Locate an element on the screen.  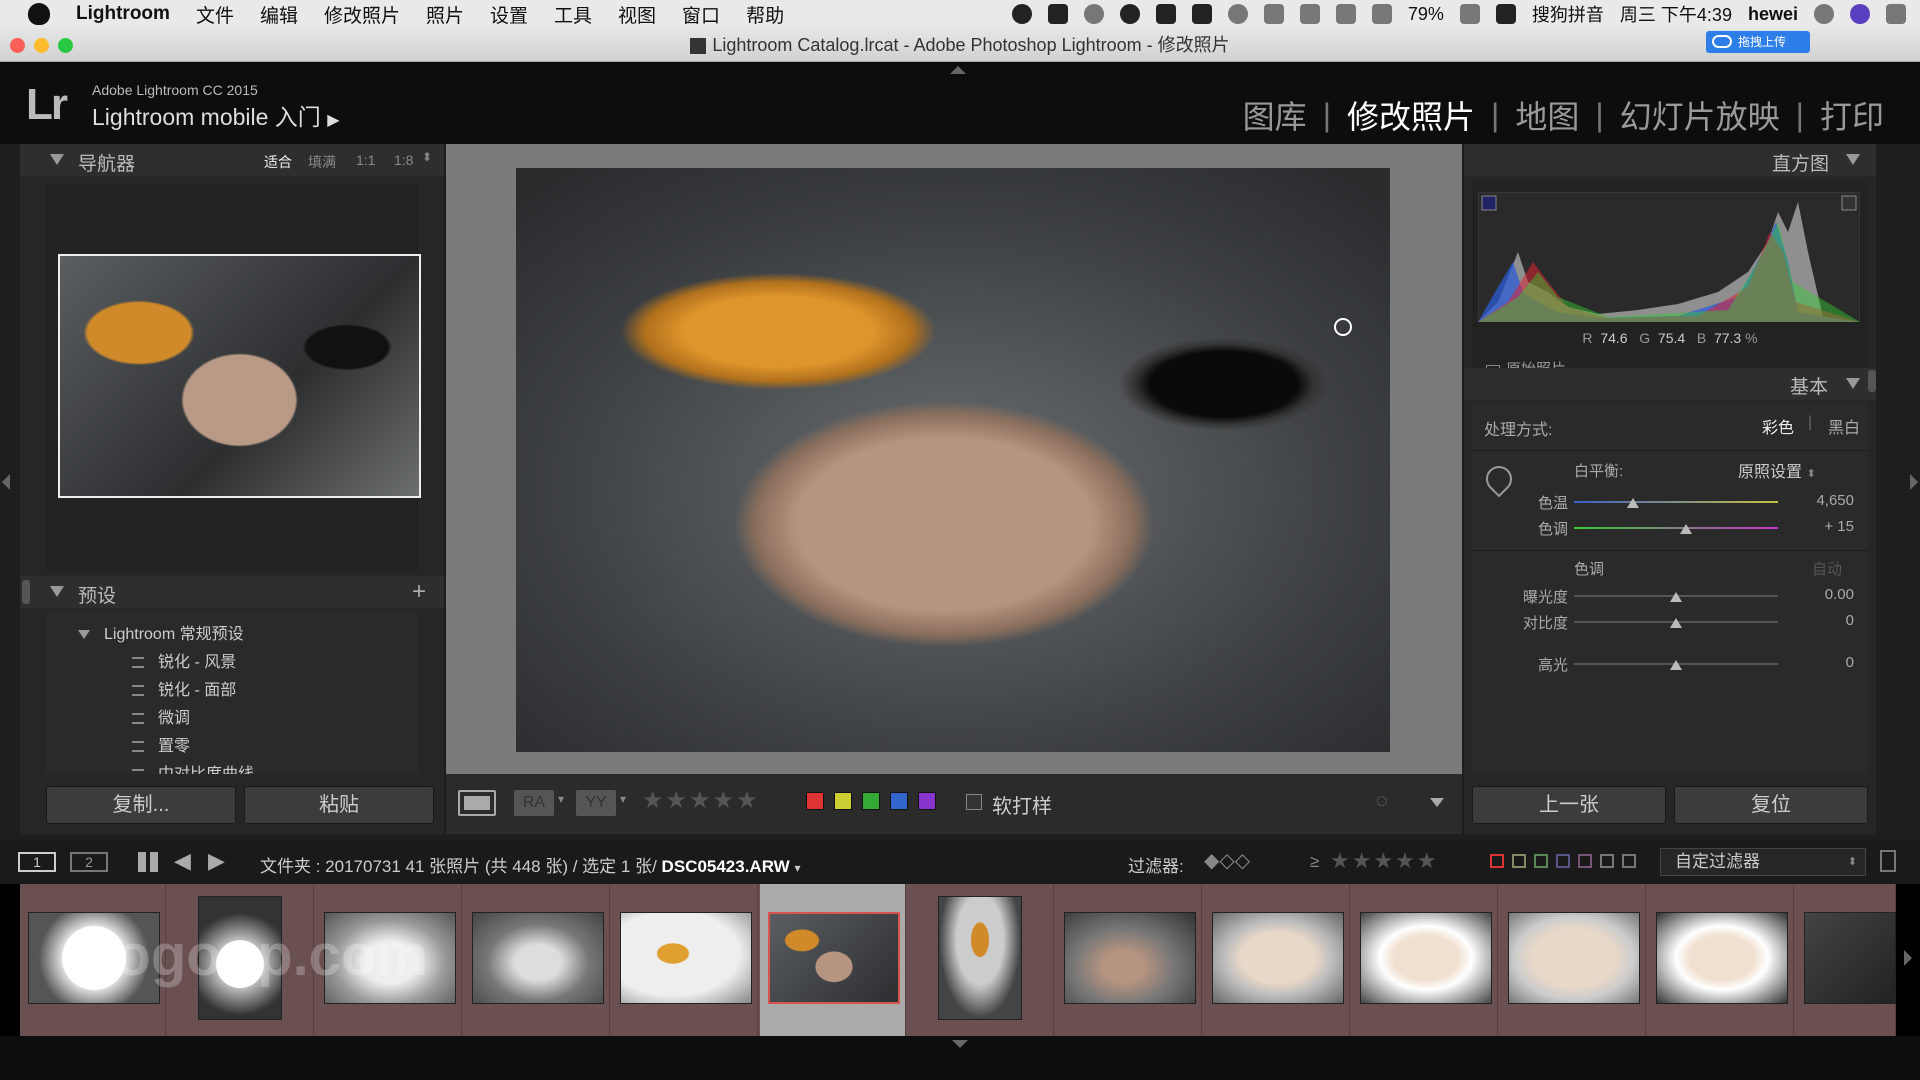
minimize-window-icon is located at coordinates (41, 45).